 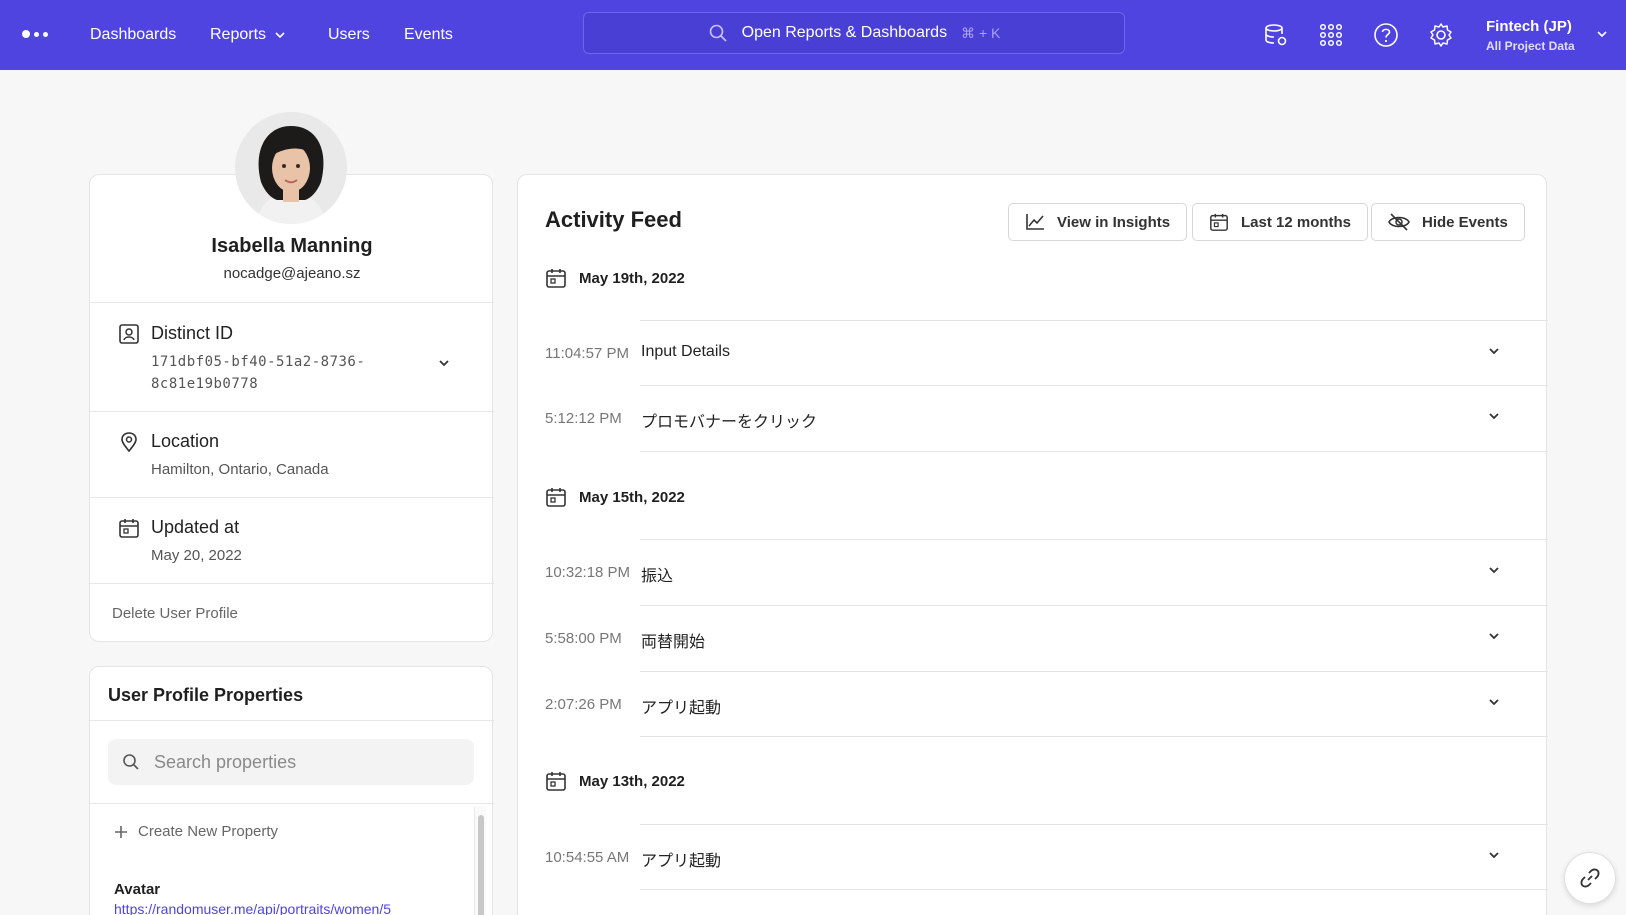 I want to click on nav-reports: Reports, so click(x=248, y=35).